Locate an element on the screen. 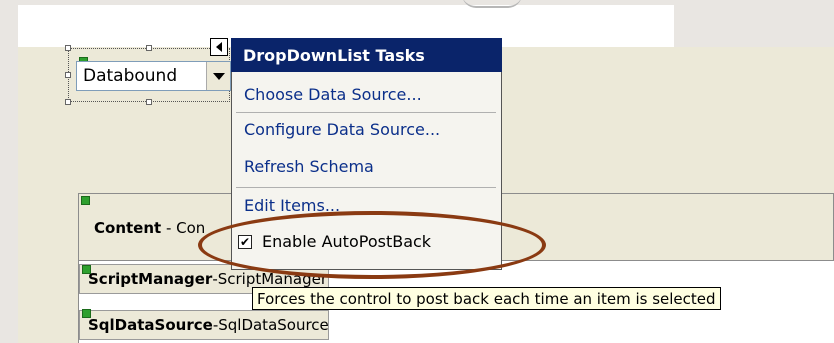 Image resolution: width=834 pixels, height=343 pixels. sqldatasource-id: SqlDataSource1 is located at coordinates (273, 325).